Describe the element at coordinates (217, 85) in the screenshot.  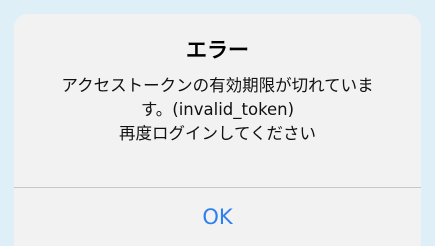
I see `alert-message-line: アクセストークンの有効期限が切れていま` at that location.